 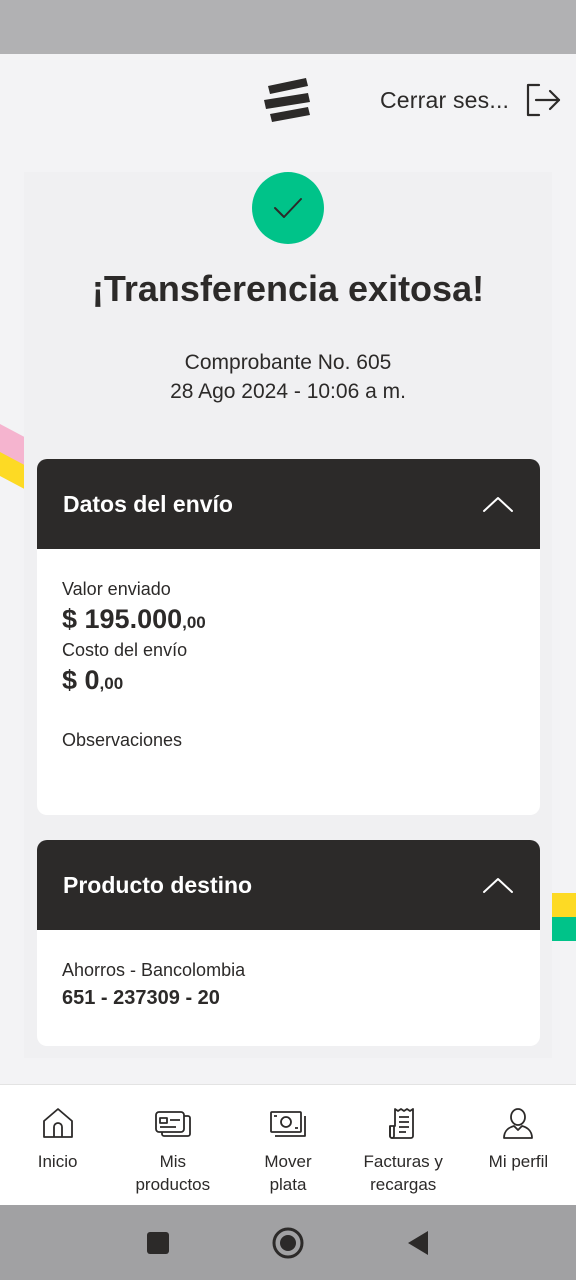 What do you see at coordinates (518, 1123) in the screenshot?
I see `user-icon` at bounding box center [518, 1123].